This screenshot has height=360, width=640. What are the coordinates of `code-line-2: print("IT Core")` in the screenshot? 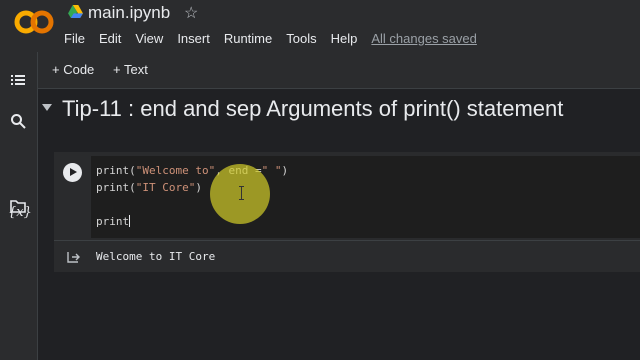 It's located at (149, 187).